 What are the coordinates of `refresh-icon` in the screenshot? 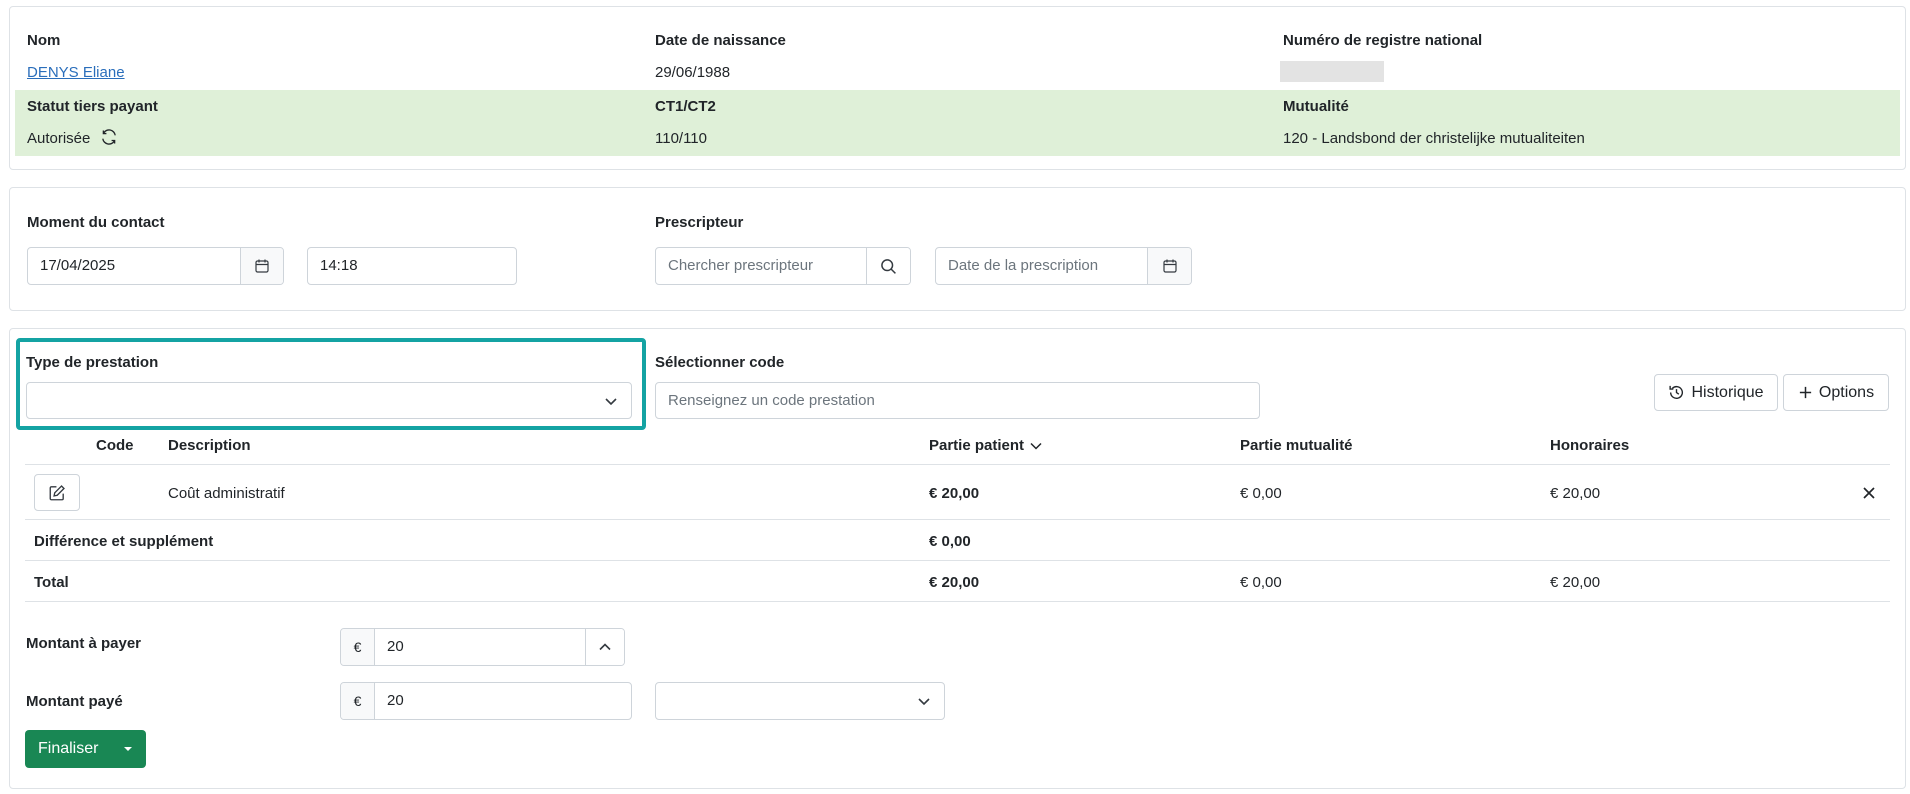 It's located at (109, 137).